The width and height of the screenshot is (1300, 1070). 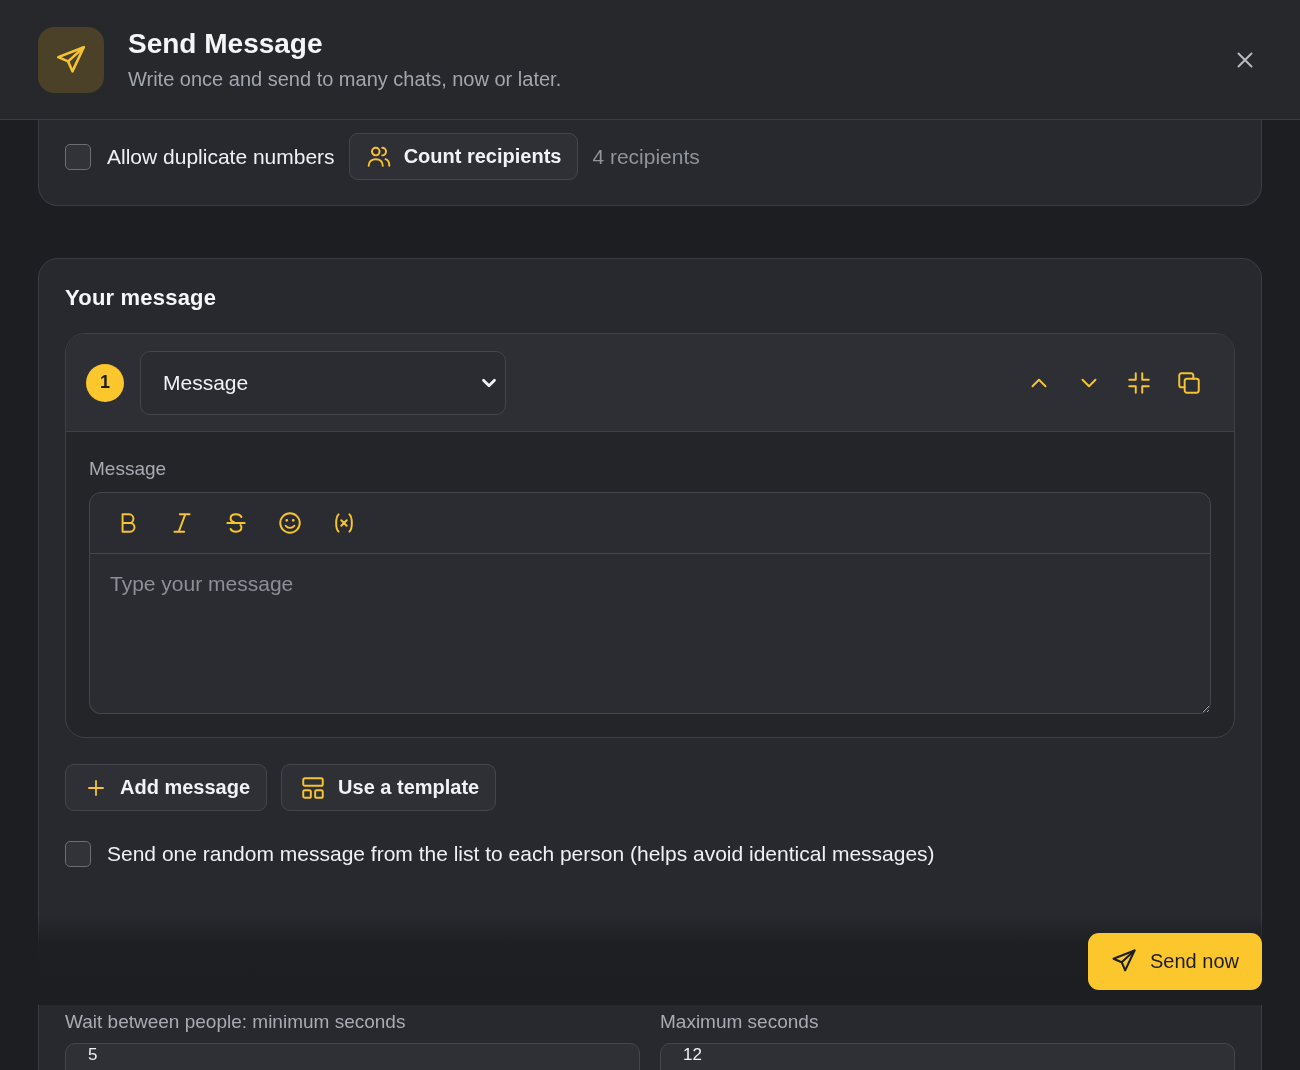 What do you see at coordinates (166, 787) in the screenshot?
I see `add-message-button: Add message` at bounding box center [166, 787].